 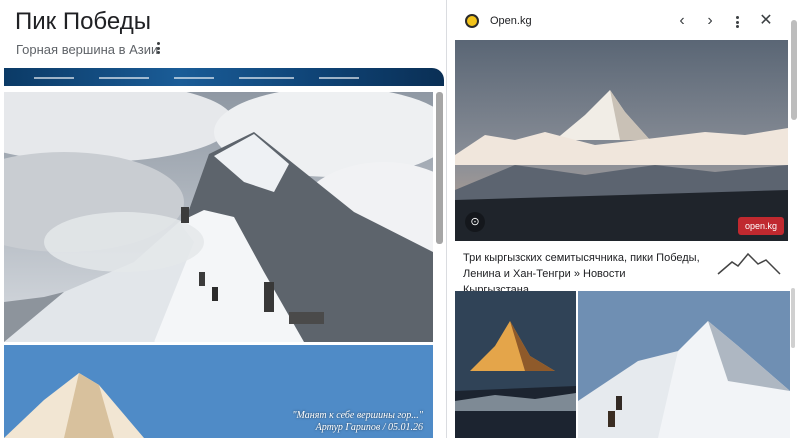 What do you see at coordinates (357, 415) in the screenshot?
I see `caption-quote: "Манят к себе вершины гор..."` at bounding box center [357, 415].